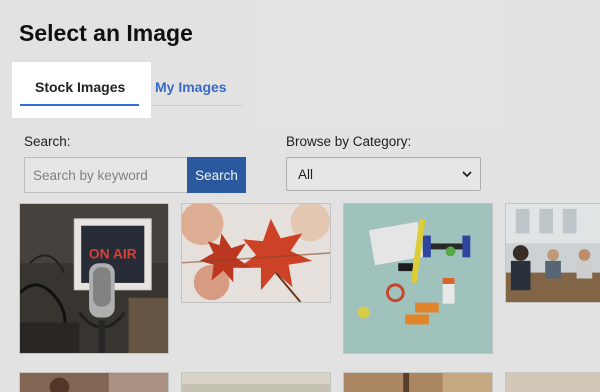 This screenshot has height=392, width=600. I want to click on tab-my-images: My Images, so click(197, 84).